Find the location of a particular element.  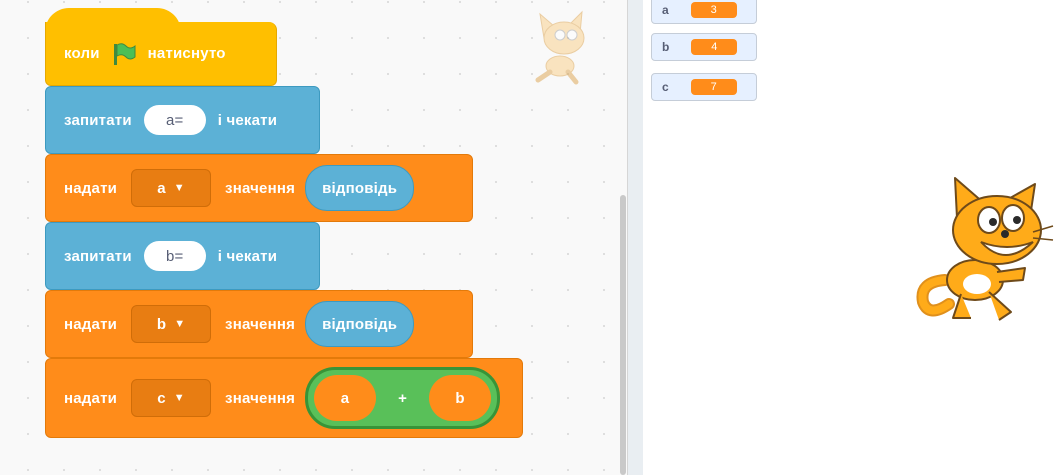

ask-b-block: запитати b= і чекати is located at coordinates (182, 256).